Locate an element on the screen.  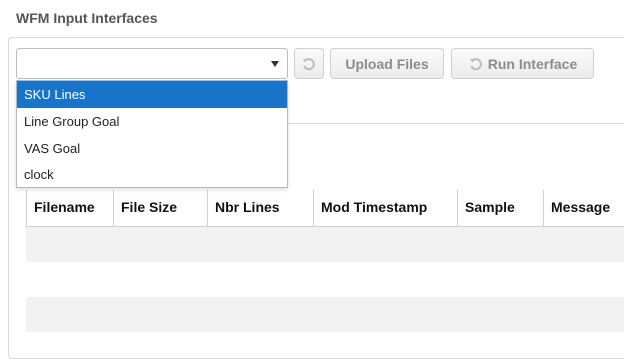
dropdown-option-line-group-goal: Line Group Goal is located at coordinates (152, 121).